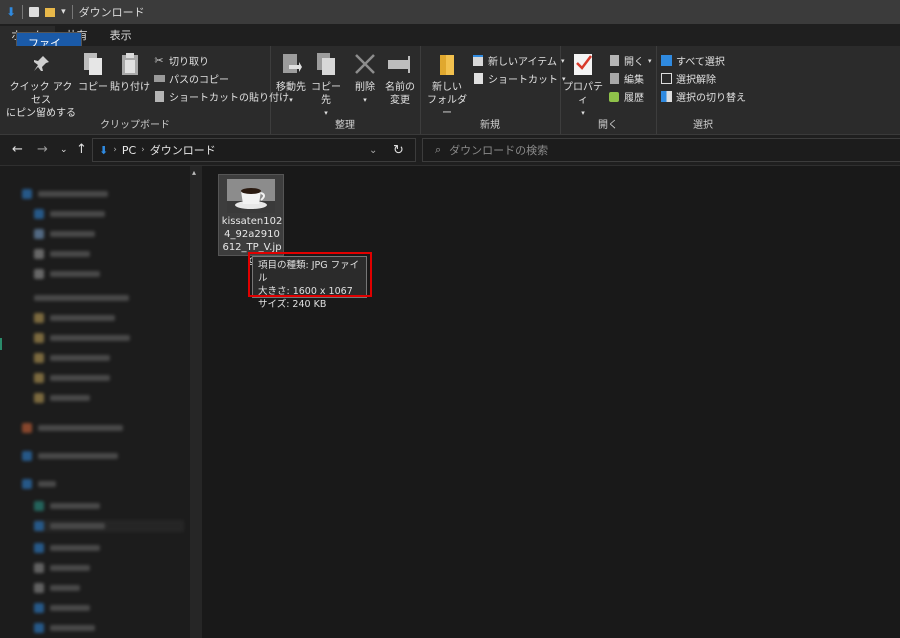 The image size is (900, 638). What do you see at coordinates (292, 304) in the screenshot?
I see `tooltip-file-size: サイズ: 240 KB` at bounding box center [292, 304].